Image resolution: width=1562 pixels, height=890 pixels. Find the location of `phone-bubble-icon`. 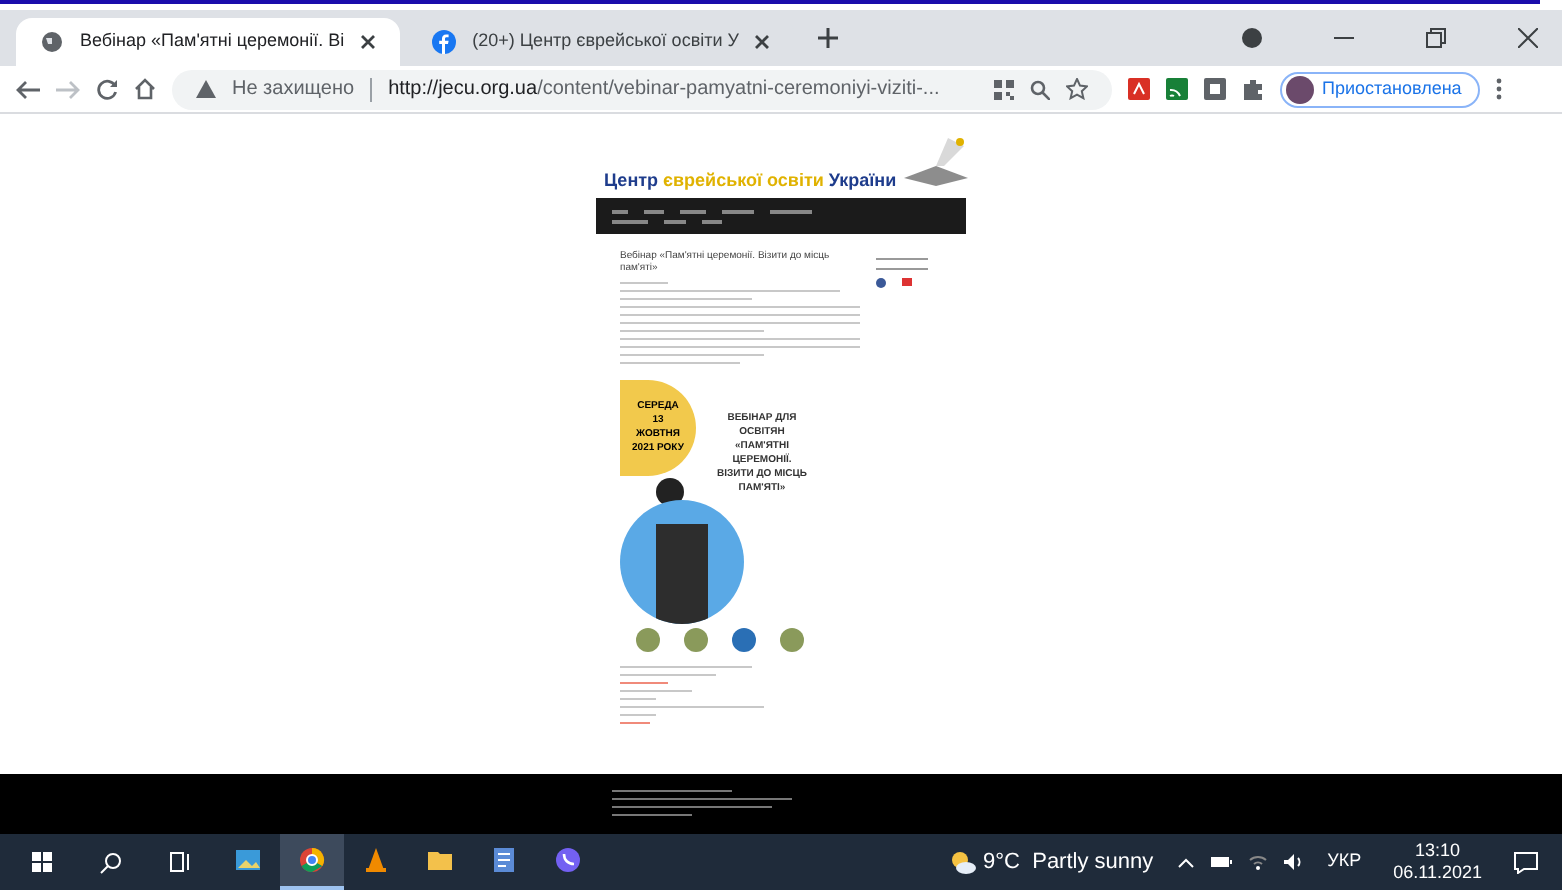

phone-bubble-icon is located at coordinates (568, 860).